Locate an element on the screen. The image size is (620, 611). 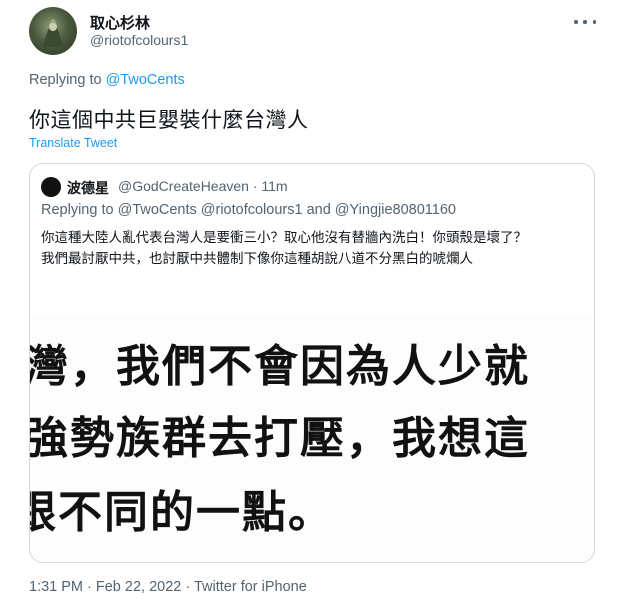
quoted-text-line: 我們最討厭中共，也討厭中共體制下像你這種胡說八道不分黑白的唬爛人 is located at coordinates (257, 259).